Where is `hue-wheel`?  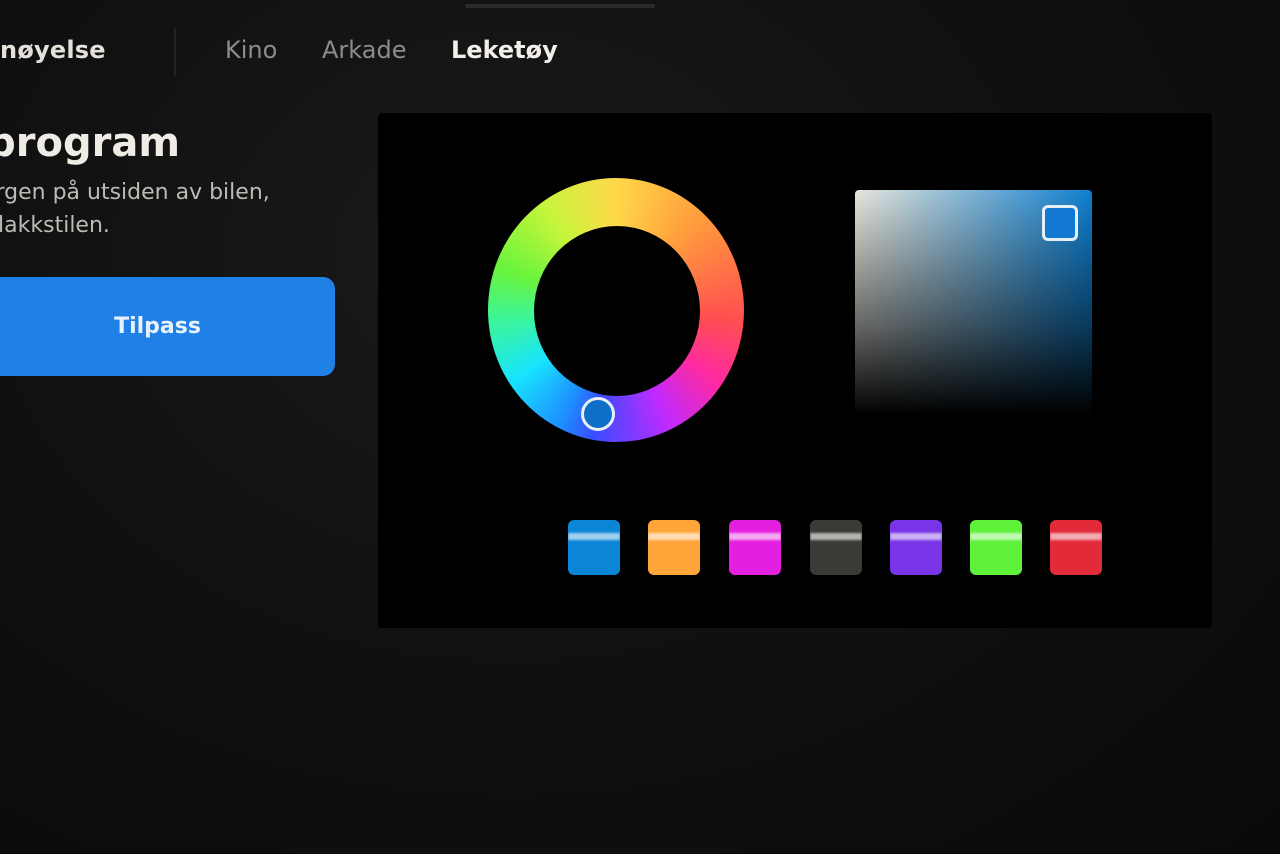
hue-wheel is located at coordinates (616, 310).